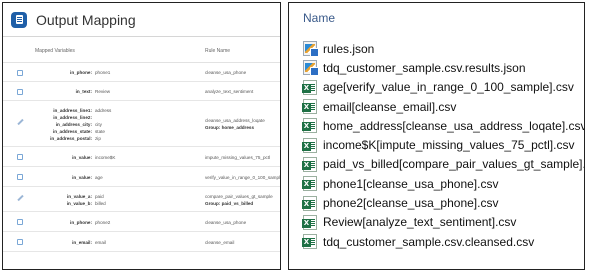 Image resolution: width=589 pixels, height=274 pixels. What do you see at coordinates (141, 222) in the screenshot?
I see `mapping-row: in_phone: phone2 cleanse_usa_phone` at bounding box center [141, 222].